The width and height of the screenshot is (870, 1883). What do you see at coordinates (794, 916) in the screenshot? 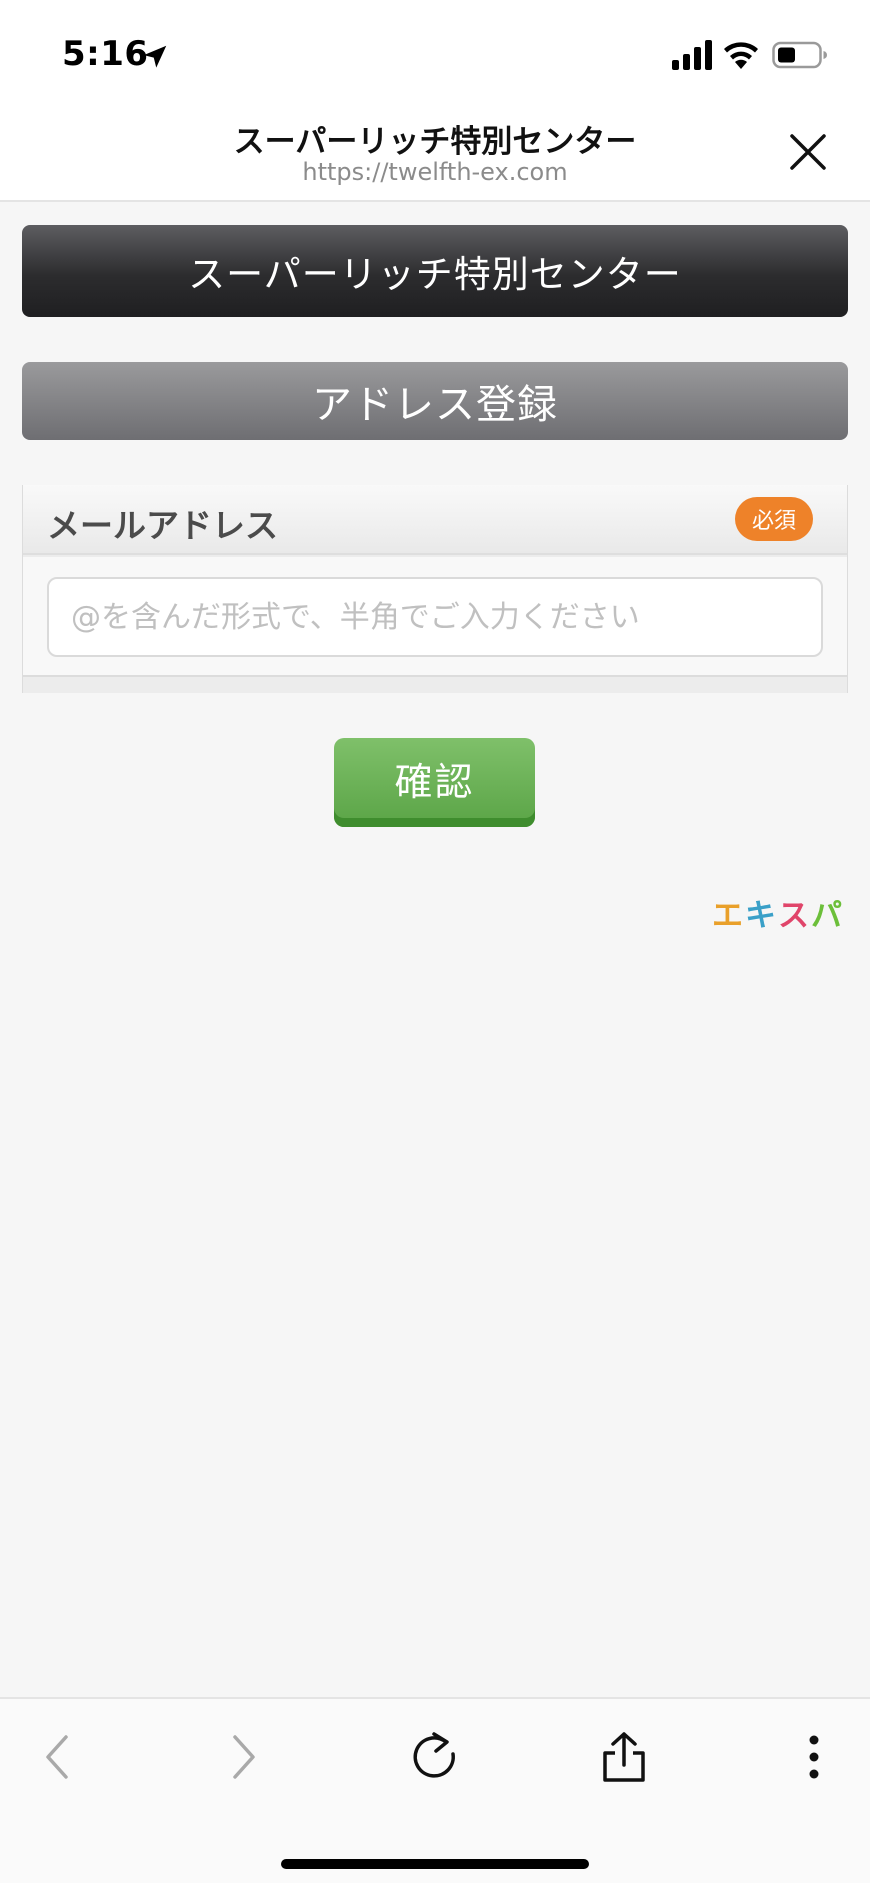
I see `brand-logo-char: ス` at bounding box center [794, 916].